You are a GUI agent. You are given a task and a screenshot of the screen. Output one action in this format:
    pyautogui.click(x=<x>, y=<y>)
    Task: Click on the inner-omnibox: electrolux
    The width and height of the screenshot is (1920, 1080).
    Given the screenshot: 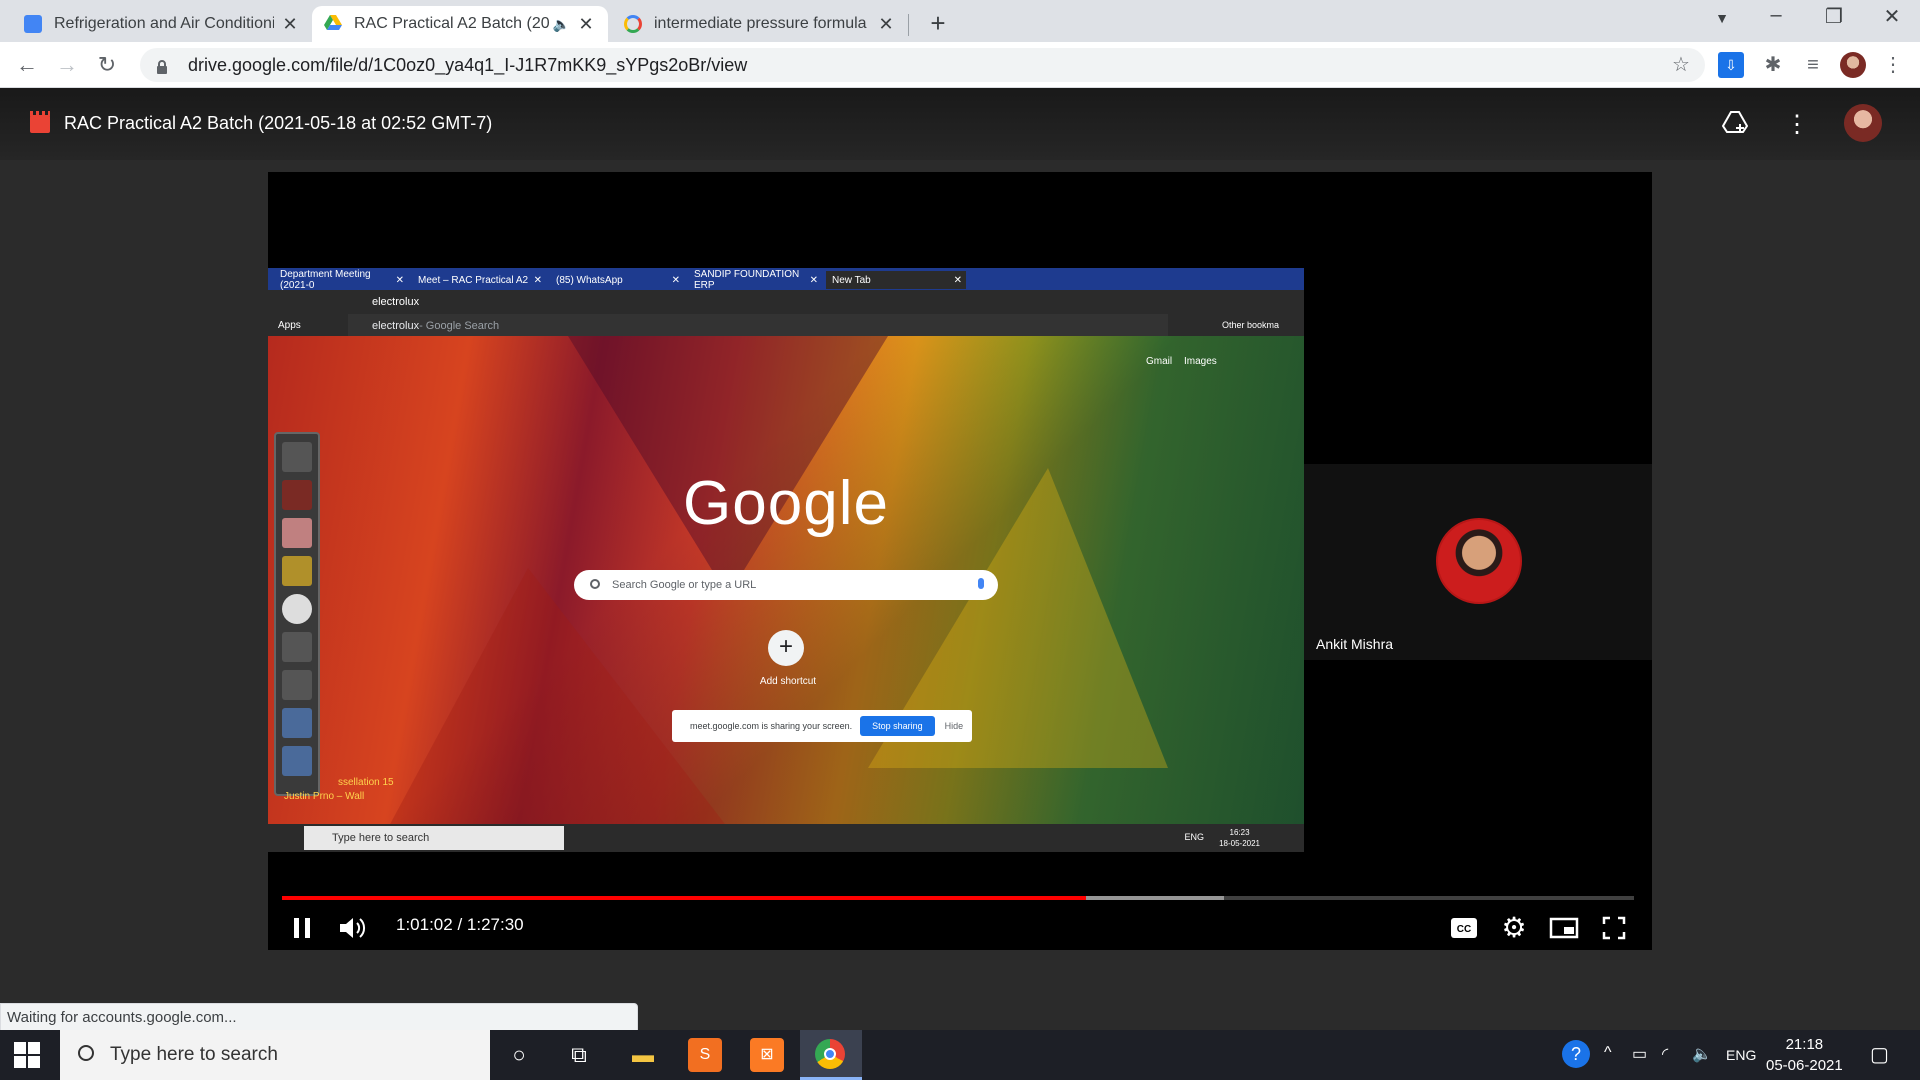 What is the action you would take?
    pyautogui.click(x=396, y=302)
    